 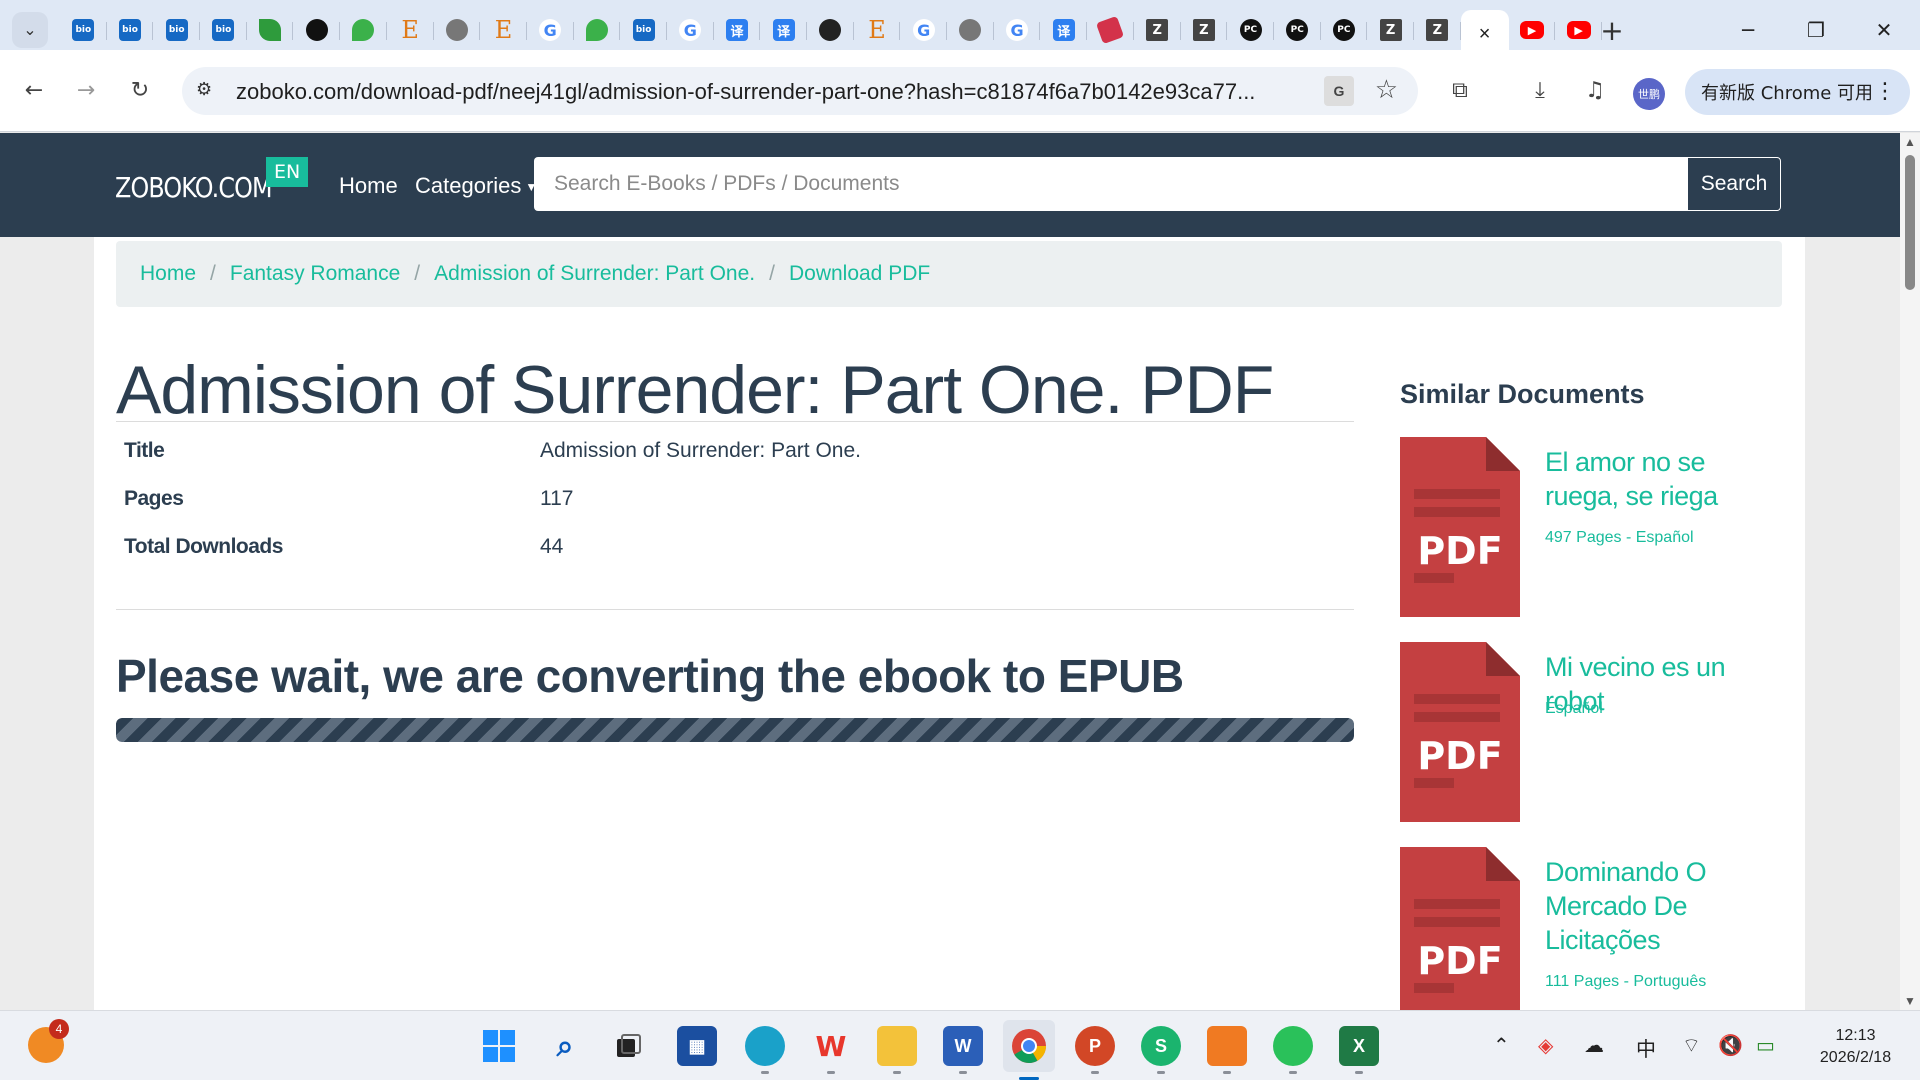 What do you see at coordinates (1161, 1050) in the screenshot?
I see `app-green-icon: S` at bounding box center [1161, 1050].